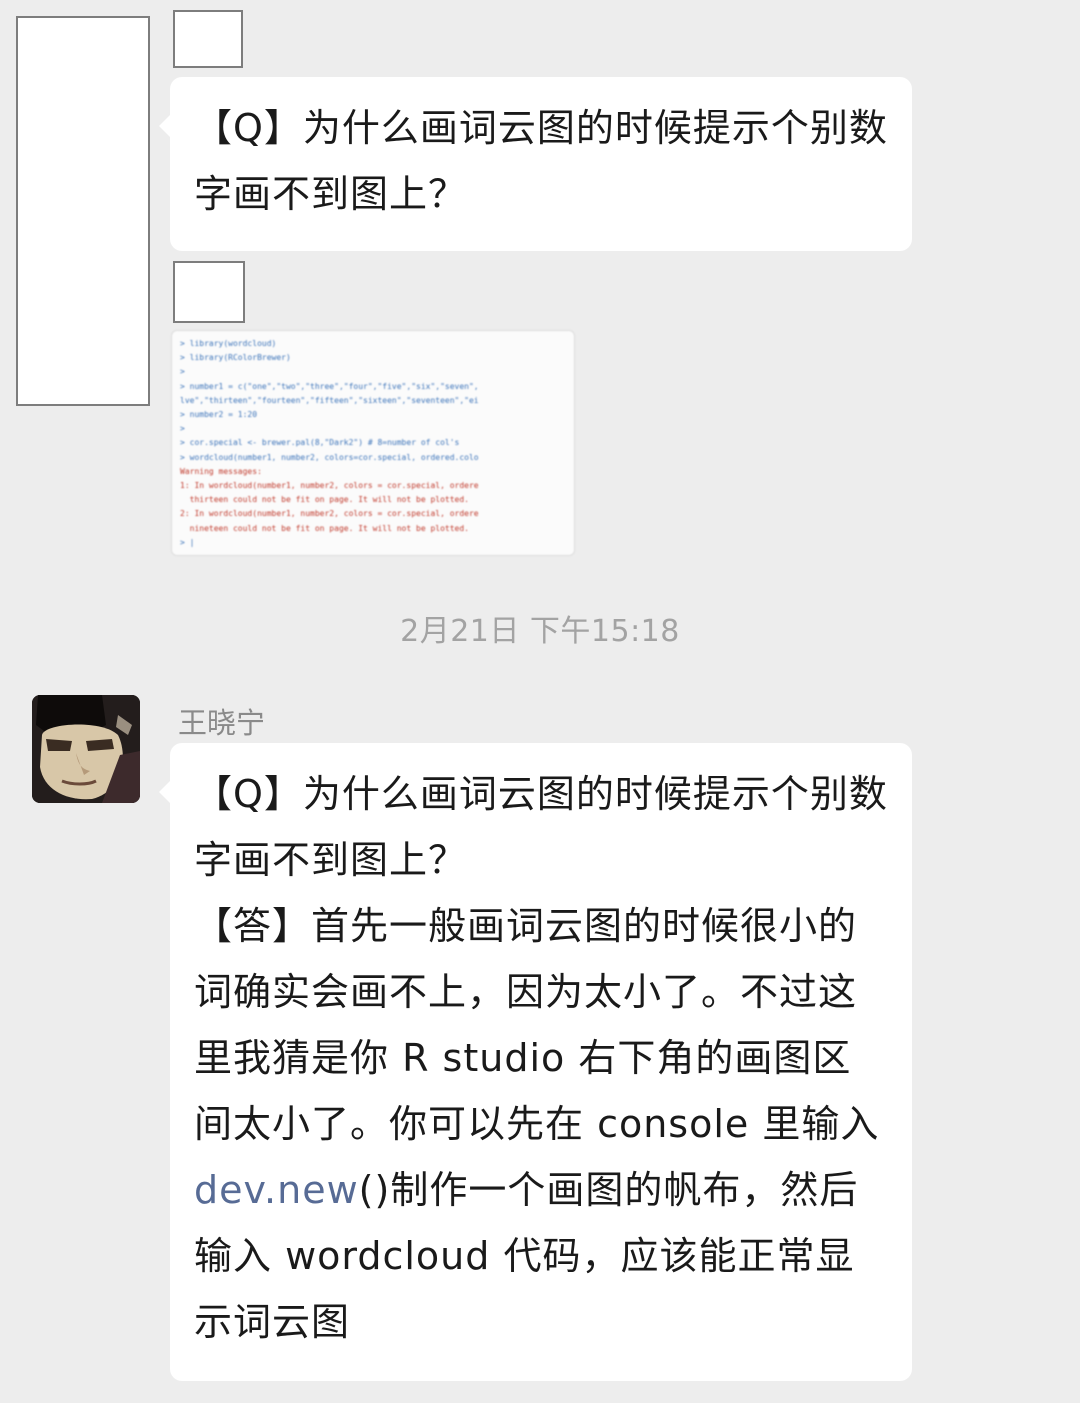 The image size is (1080, 1403). I want to click on message-text: 【Q】为什么画词云图的时候提示个别数字画不到图上？, so click(541, 161).